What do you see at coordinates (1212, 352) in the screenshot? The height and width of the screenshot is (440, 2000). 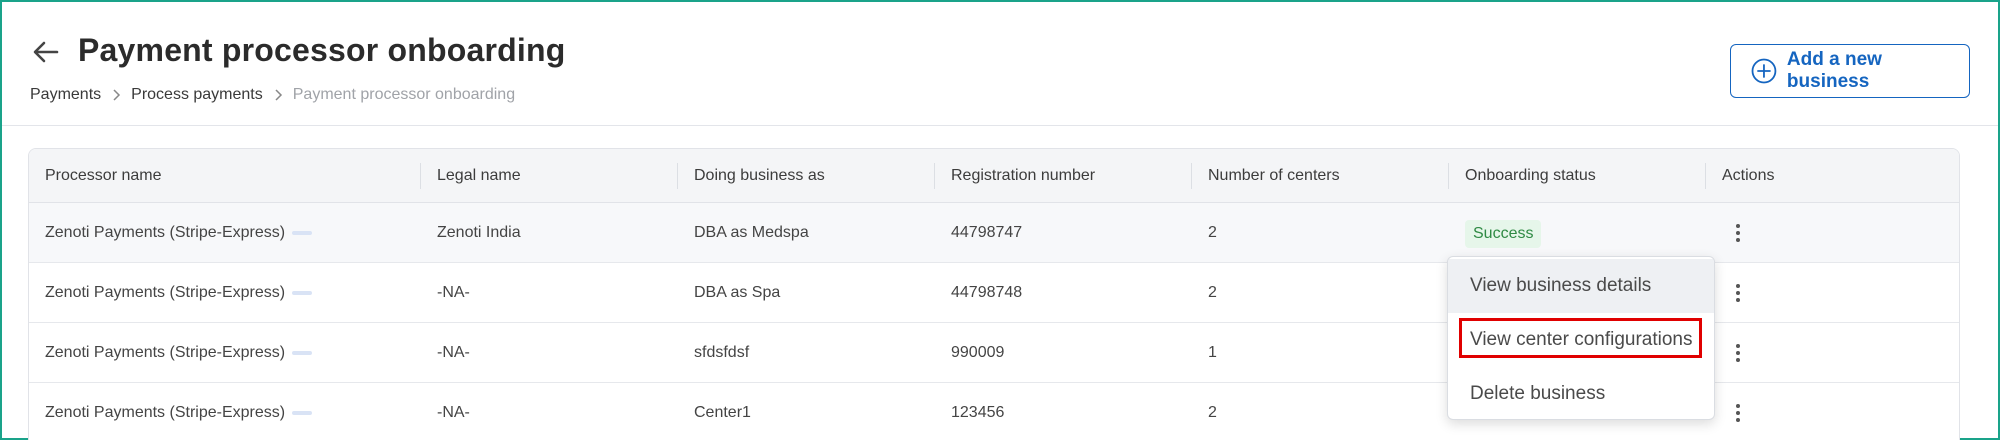 I see `number-of-centers-cell: 1` at bounding box center [1212, 352].